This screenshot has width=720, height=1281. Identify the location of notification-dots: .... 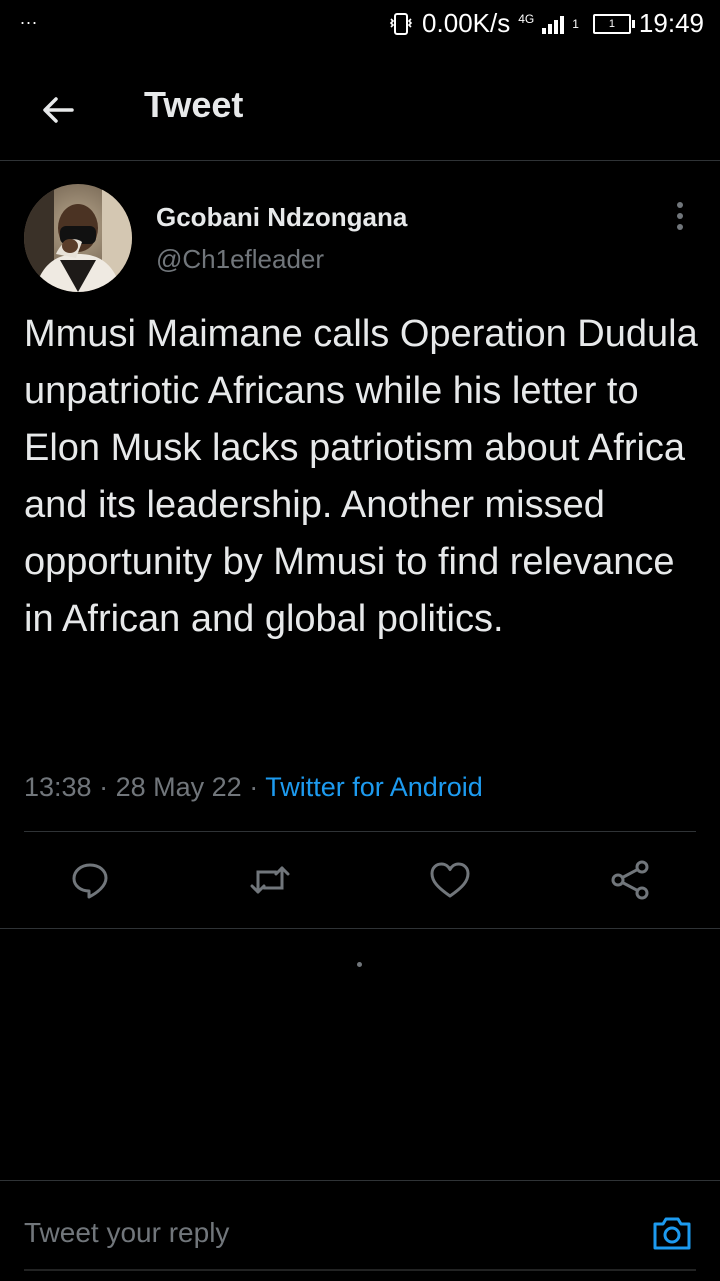
(29, 18).